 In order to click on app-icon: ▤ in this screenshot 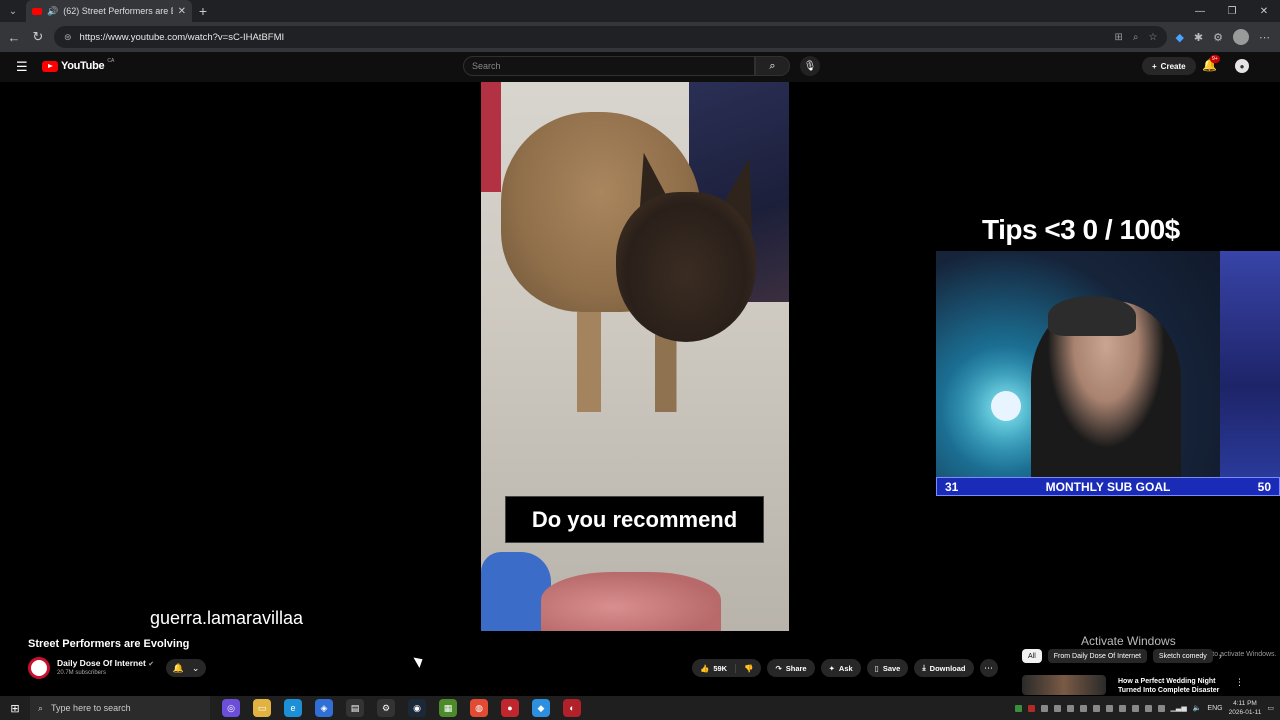, I will do `click(355, 708)`.